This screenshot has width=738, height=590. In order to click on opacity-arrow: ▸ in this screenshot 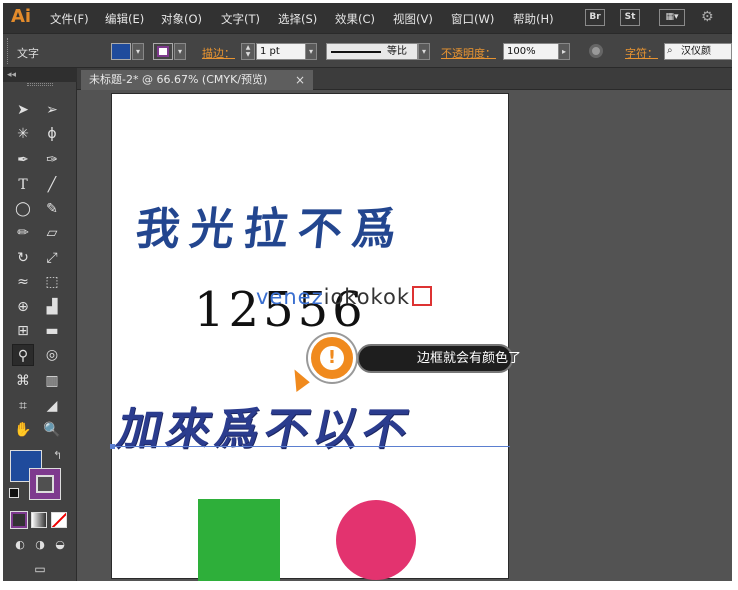, I will do `click(564, 51)`.